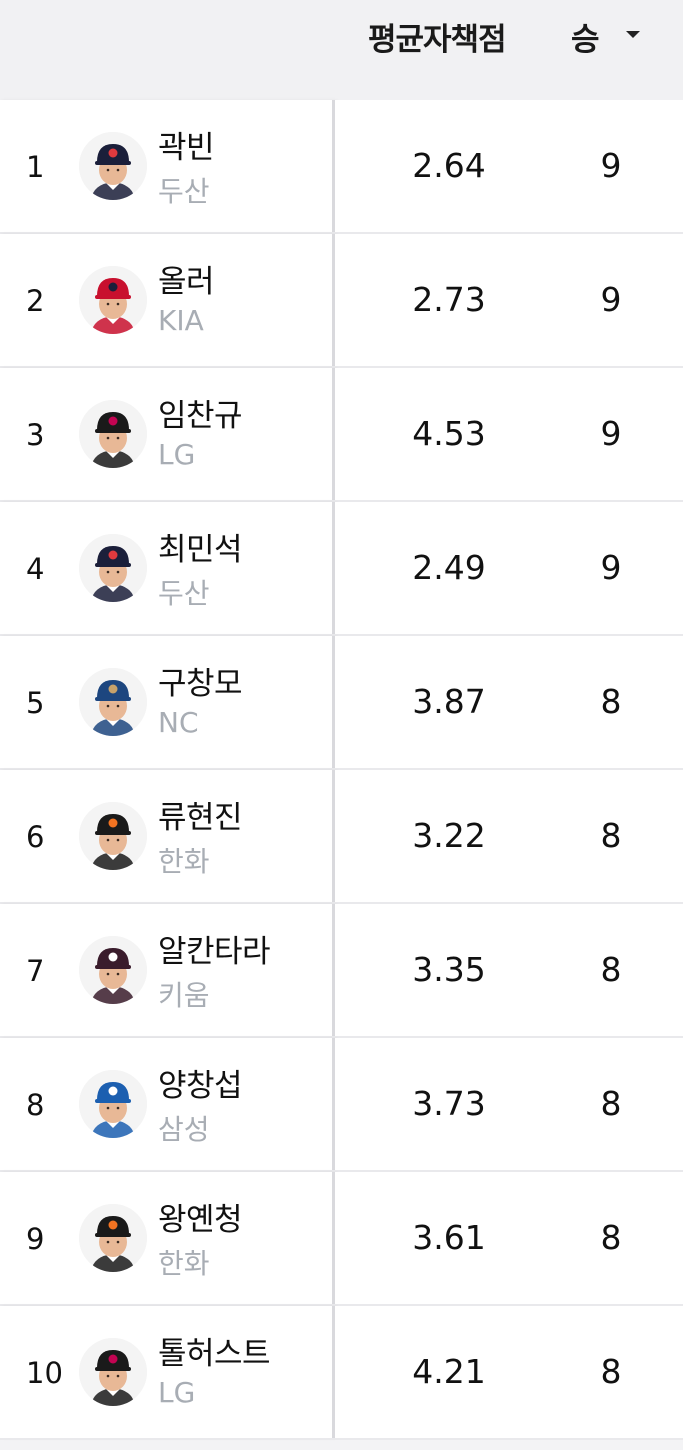 This screenshot has width=683, height=1450. What do you see at coordinates (35, 301) in the screenshot?
I see `rank-number: 2` at bounding box center [35, 301].